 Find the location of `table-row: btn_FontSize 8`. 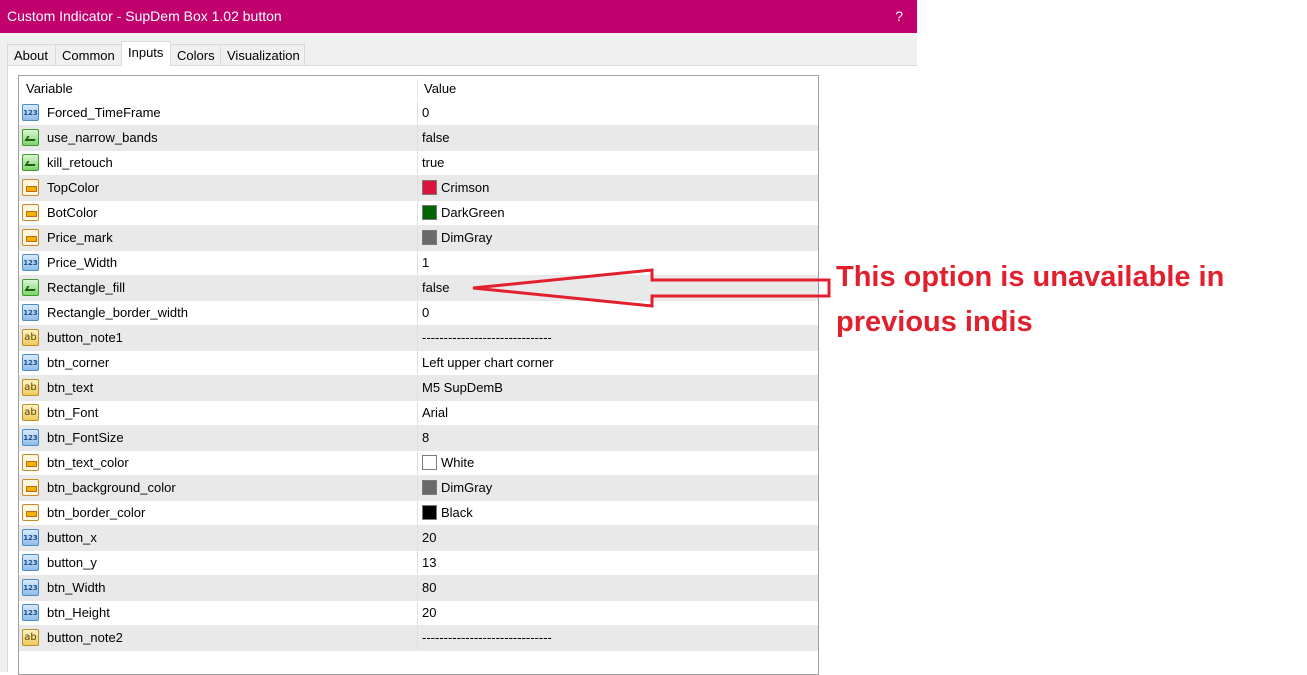

table-row: btn_FontSize 8 is located at coordinates (418, 438).